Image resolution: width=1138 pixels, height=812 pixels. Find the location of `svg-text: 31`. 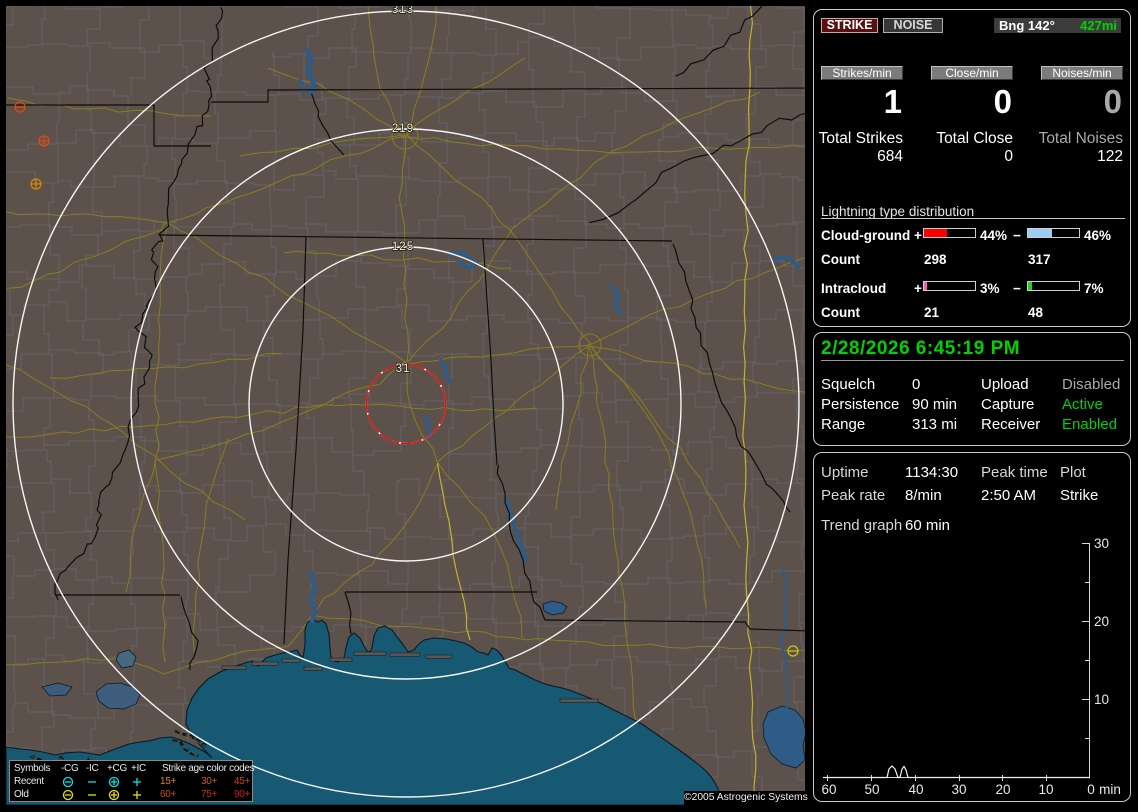

svg-text: 31 is located at coordinates (403, 369).